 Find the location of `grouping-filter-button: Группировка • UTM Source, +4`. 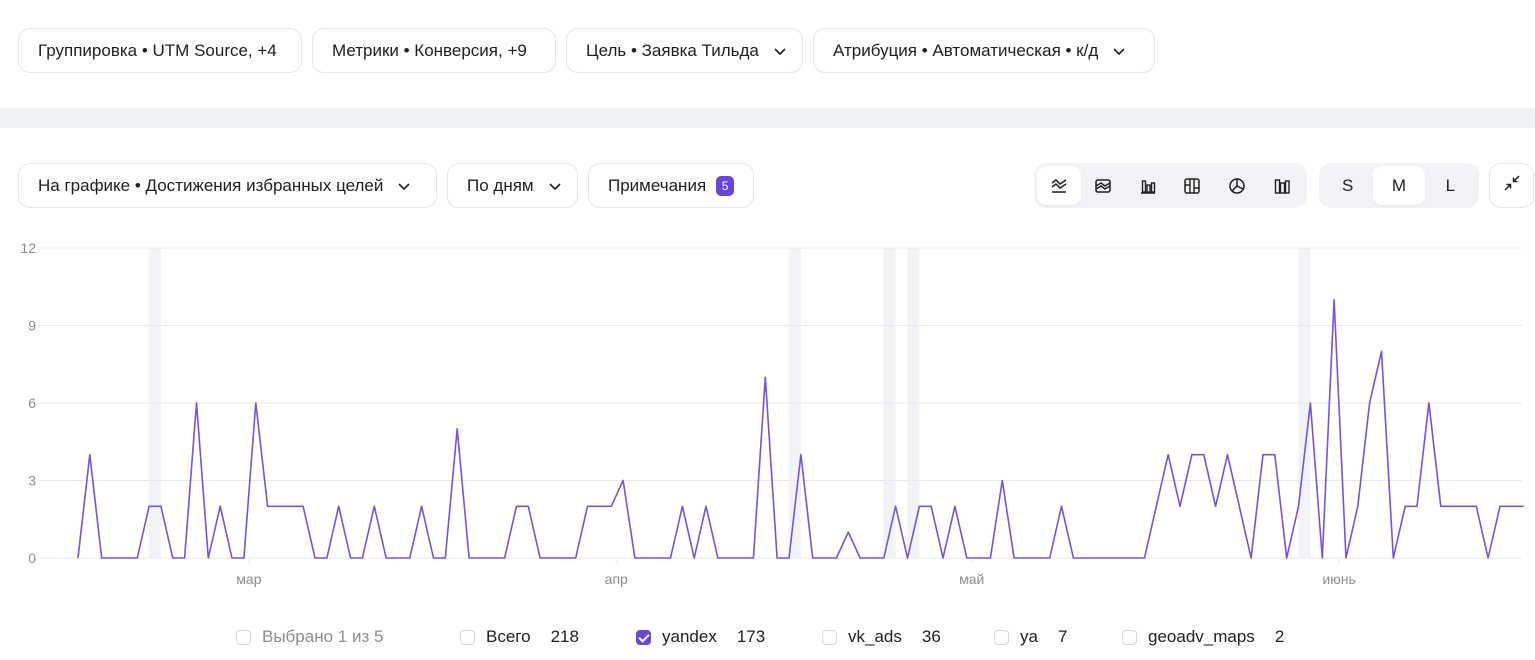

grouping-filter-button: Группировка • UTM Source, +4 is located at coordinates (160, 50).